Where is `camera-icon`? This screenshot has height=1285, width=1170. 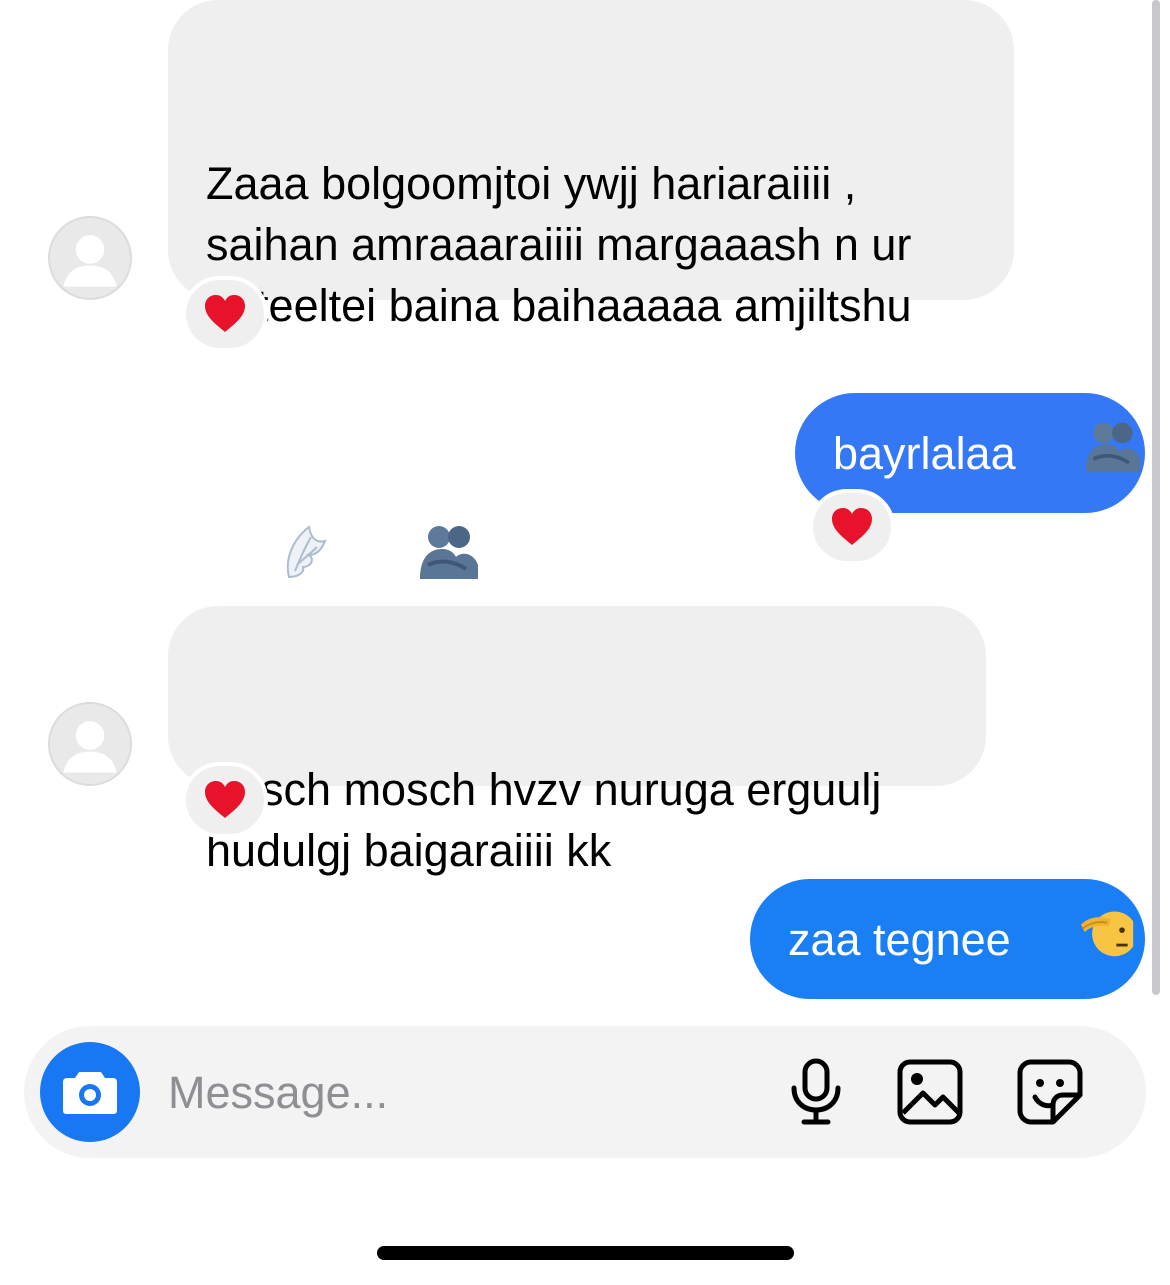 camera-icon is located at coordinates (90, 1093).